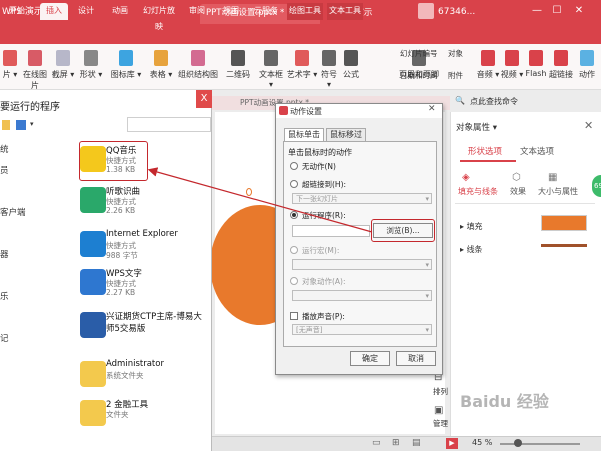 The image size is (601, 451). I want to click on radio-hyperlink, so click(294, 184).